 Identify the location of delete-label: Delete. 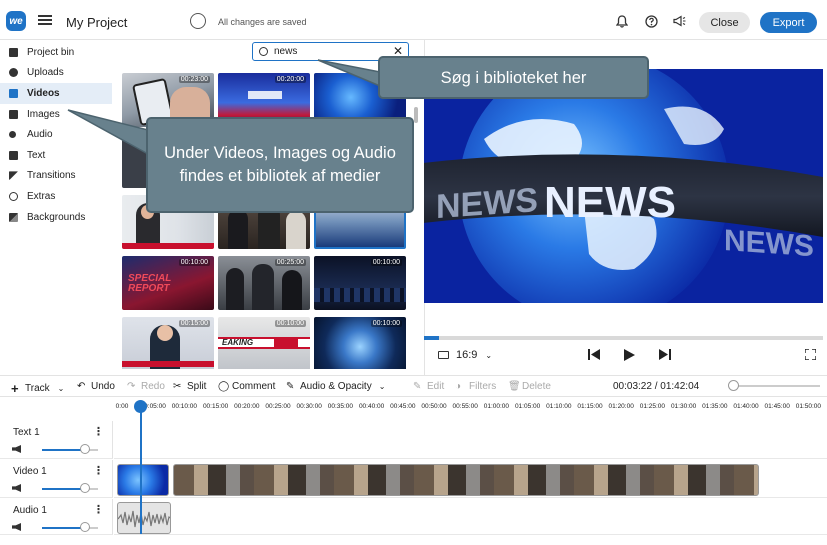
(536, 386).